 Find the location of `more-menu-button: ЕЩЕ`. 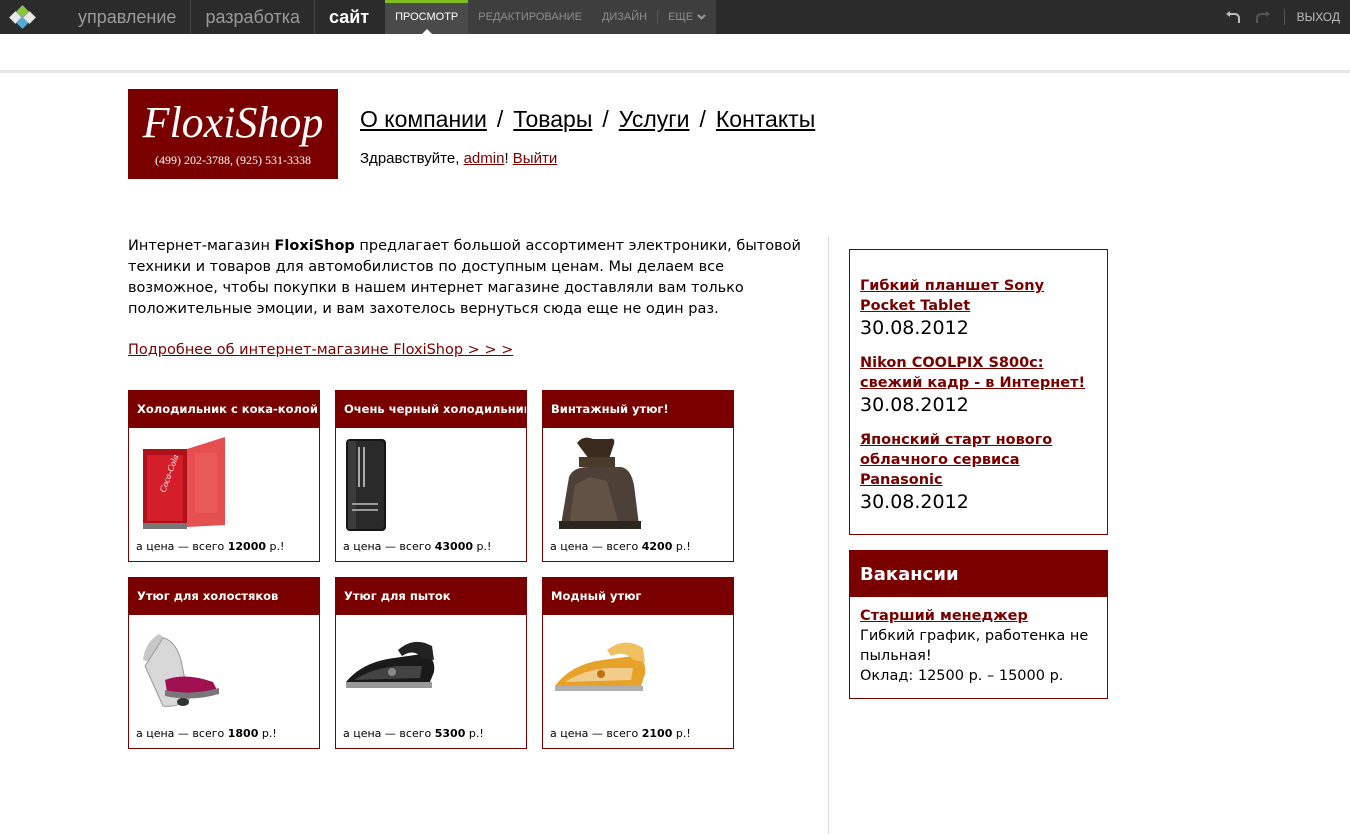

more-menu-button: ЕЩЕ is located at coordinates (687, 17).